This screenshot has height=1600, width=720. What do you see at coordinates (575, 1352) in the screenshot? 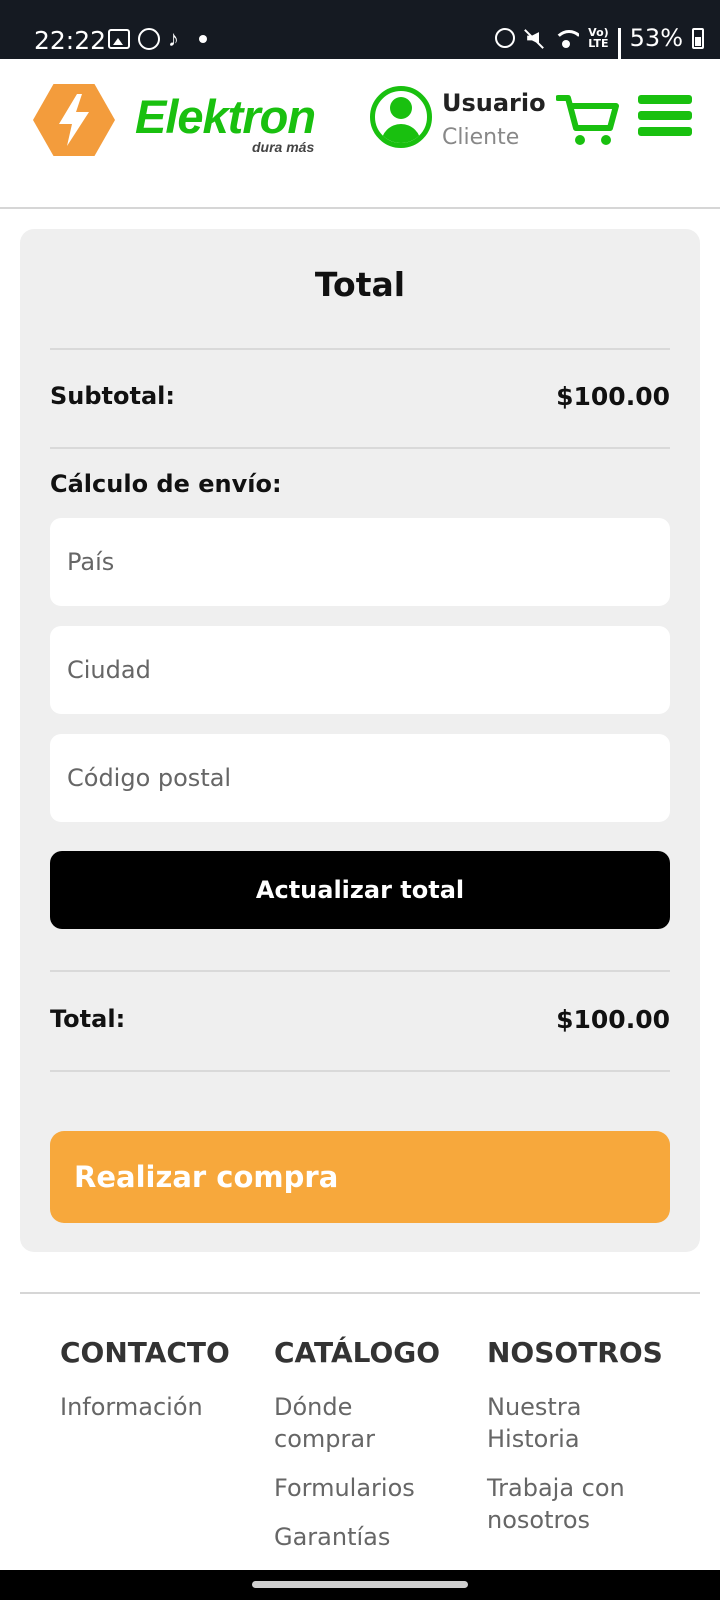
I see `footer-heading-nosotros: NOSOTROS` at bounding box center [575, 1352].